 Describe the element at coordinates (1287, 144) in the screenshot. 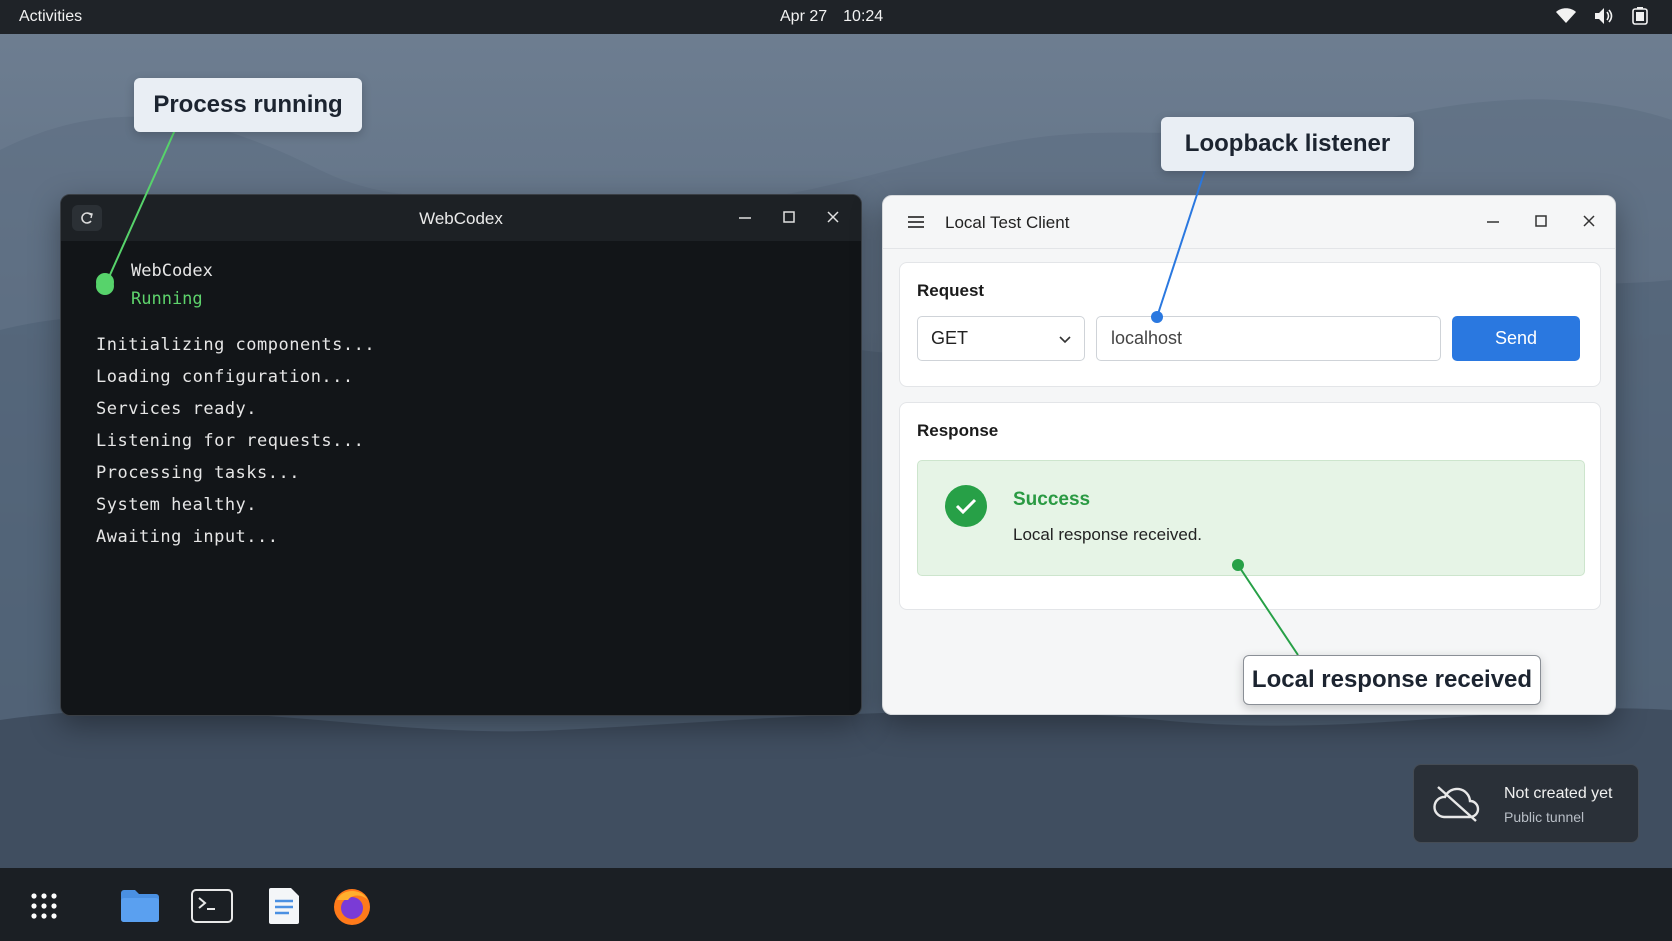

I see `callout-loopback-listener: Loopback listener` at that location.